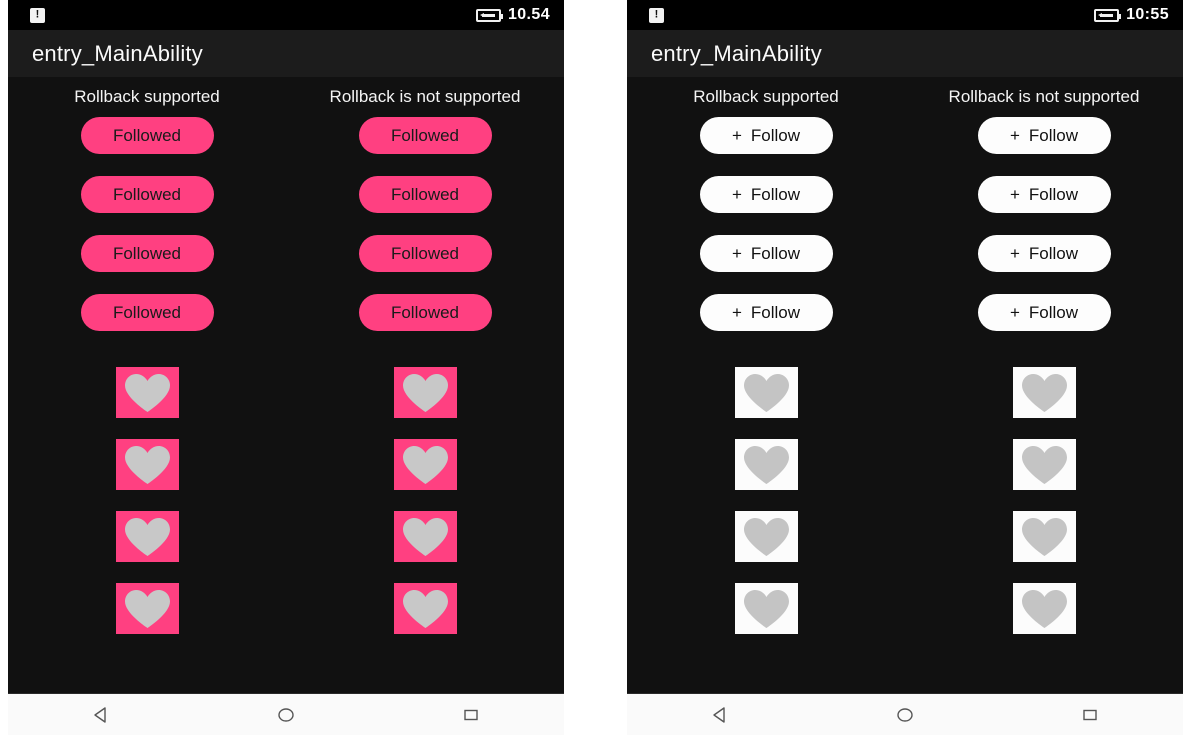 The image size is (1191, 735). What do you see at coordinates (1147, 14) in the screenshot?
I see `status-bar-clock: 10:55` at bounding box center [1147, 14].